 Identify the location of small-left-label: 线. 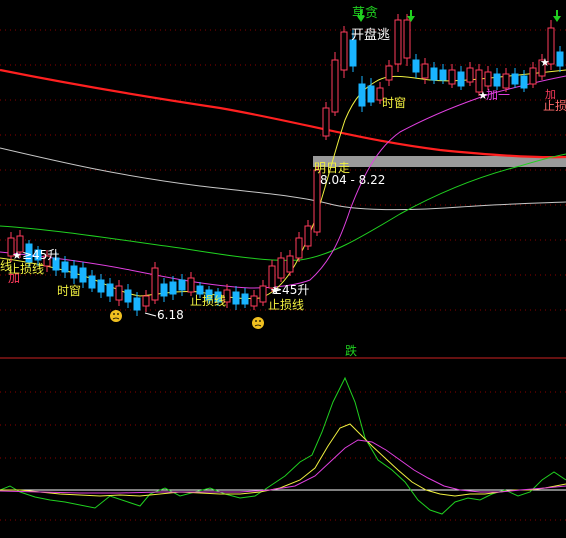
(6, 266).